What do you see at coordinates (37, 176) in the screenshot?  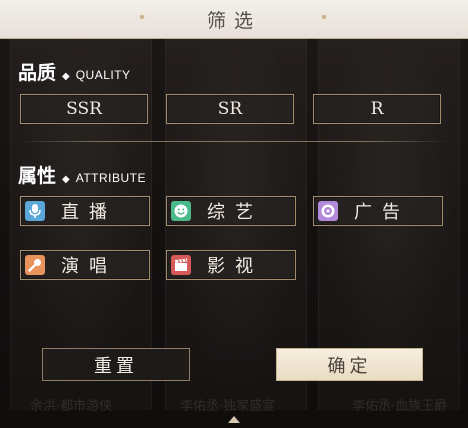 I see `attribute-title-zh: 属性` at bounding box center [37, 176].